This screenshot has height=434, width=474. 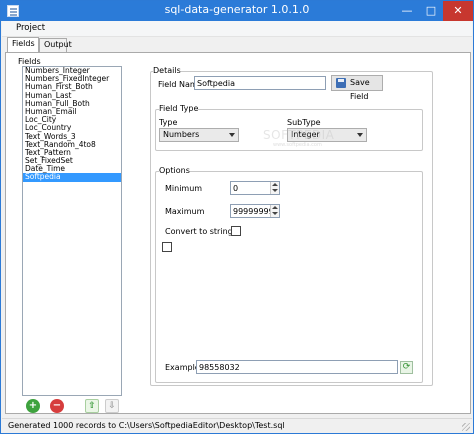 What do you see at coordinates (168, 122) in the screenshot?
I see `type-label: Type` at bounding box center [168, 122].